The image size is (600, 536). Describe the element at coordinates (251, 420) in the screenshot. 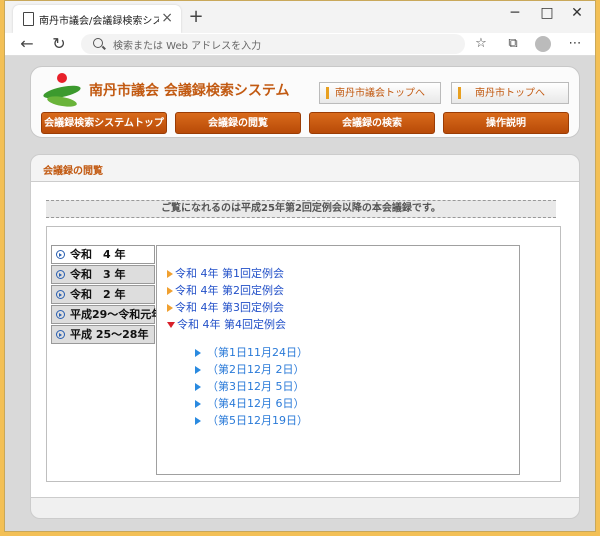

I see `day-link-5: （第5日12月19日）` at that location.